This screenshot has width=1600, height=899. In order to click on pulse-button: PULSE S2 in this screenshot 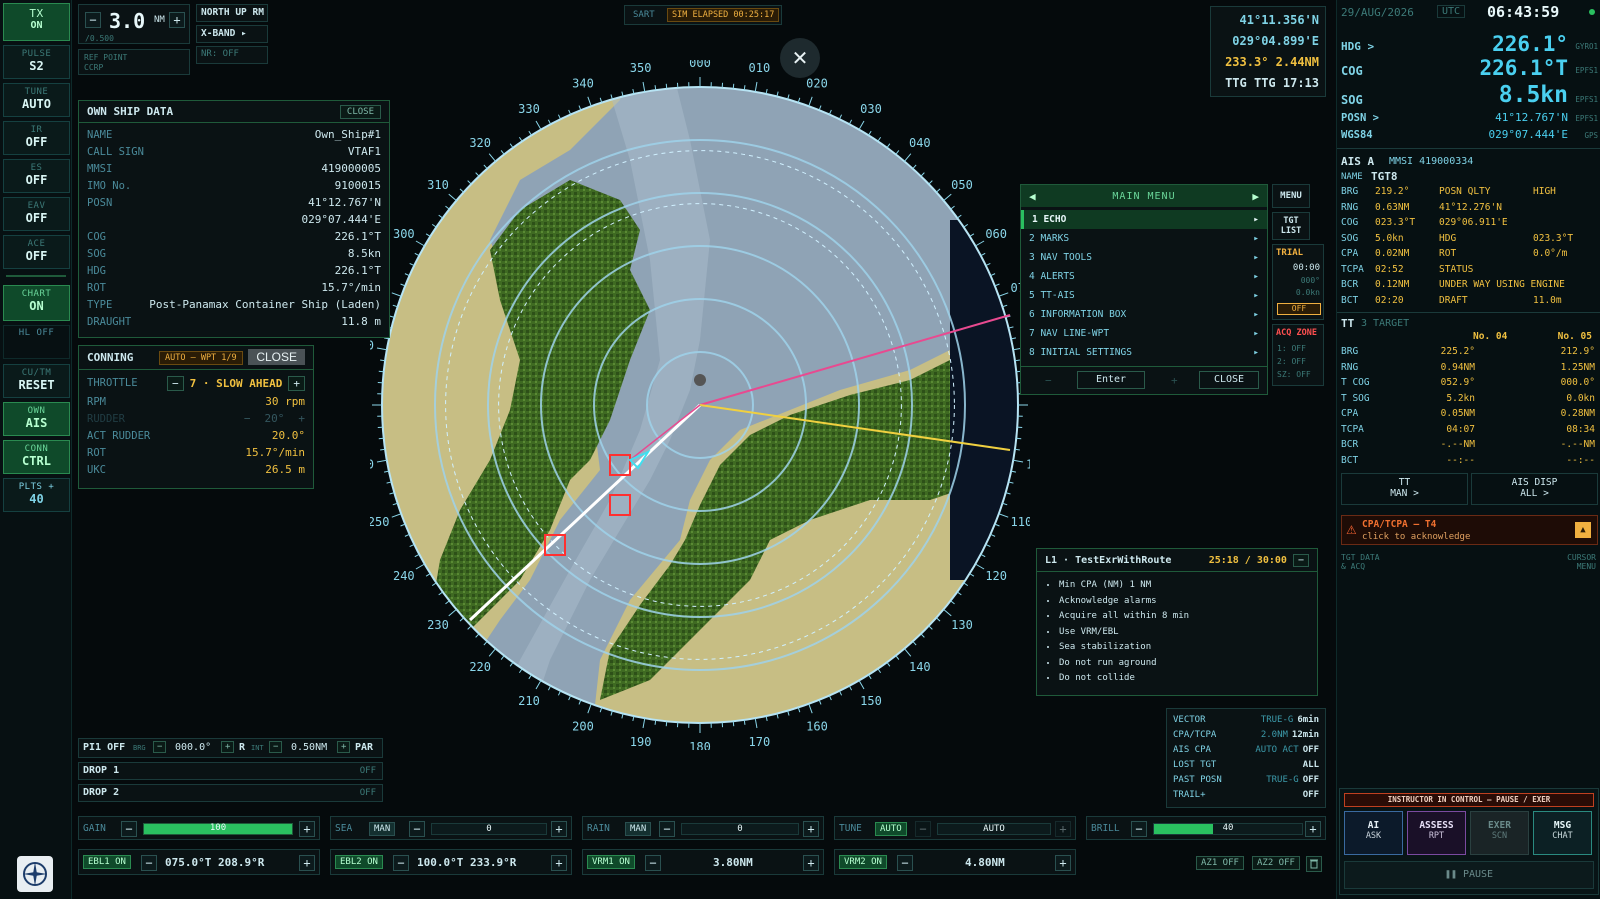, I will do `click(36, 62)`.